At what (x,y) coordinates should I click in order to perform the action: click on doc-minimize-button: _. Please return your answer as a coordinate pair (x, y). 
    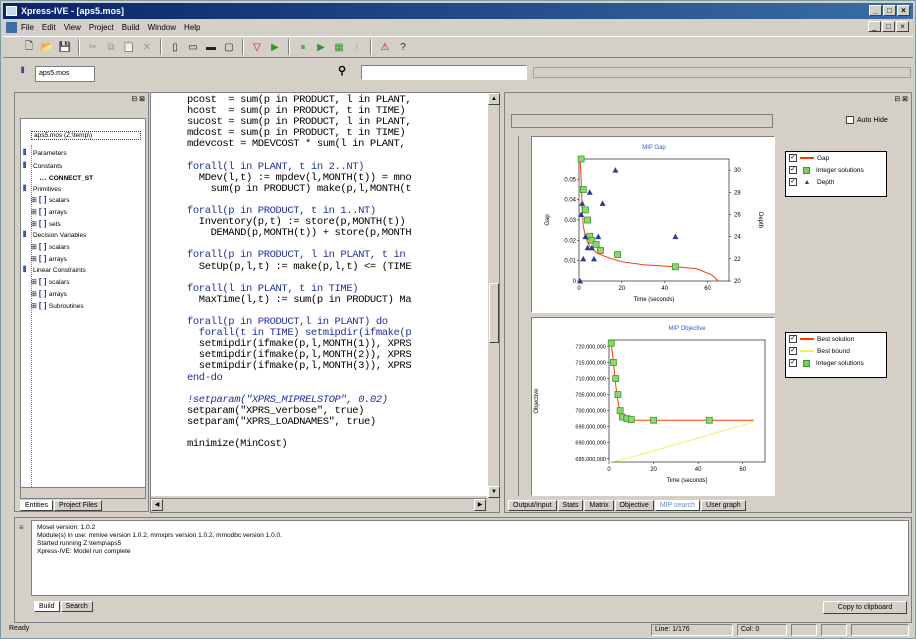
    Looking at the image, I should click on (874, 26).